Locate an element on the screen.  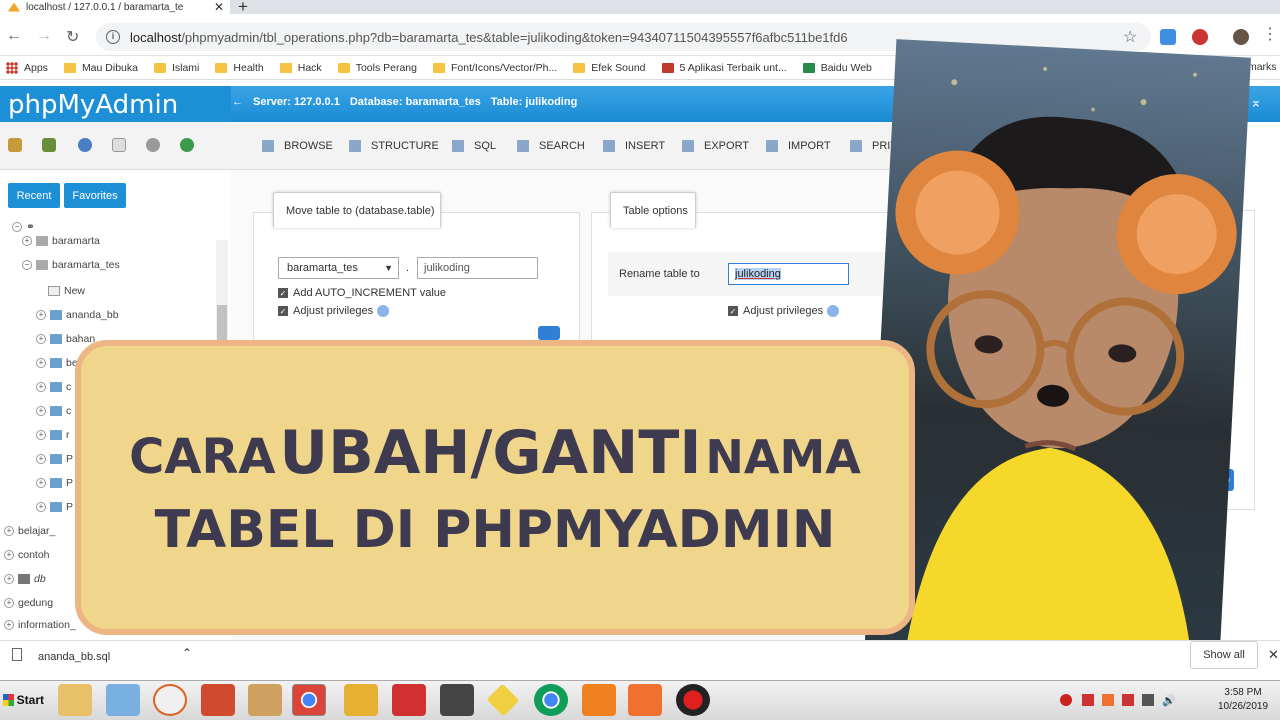
bookmark-item: Mau Dibuka is located at coordinates (100, 68).